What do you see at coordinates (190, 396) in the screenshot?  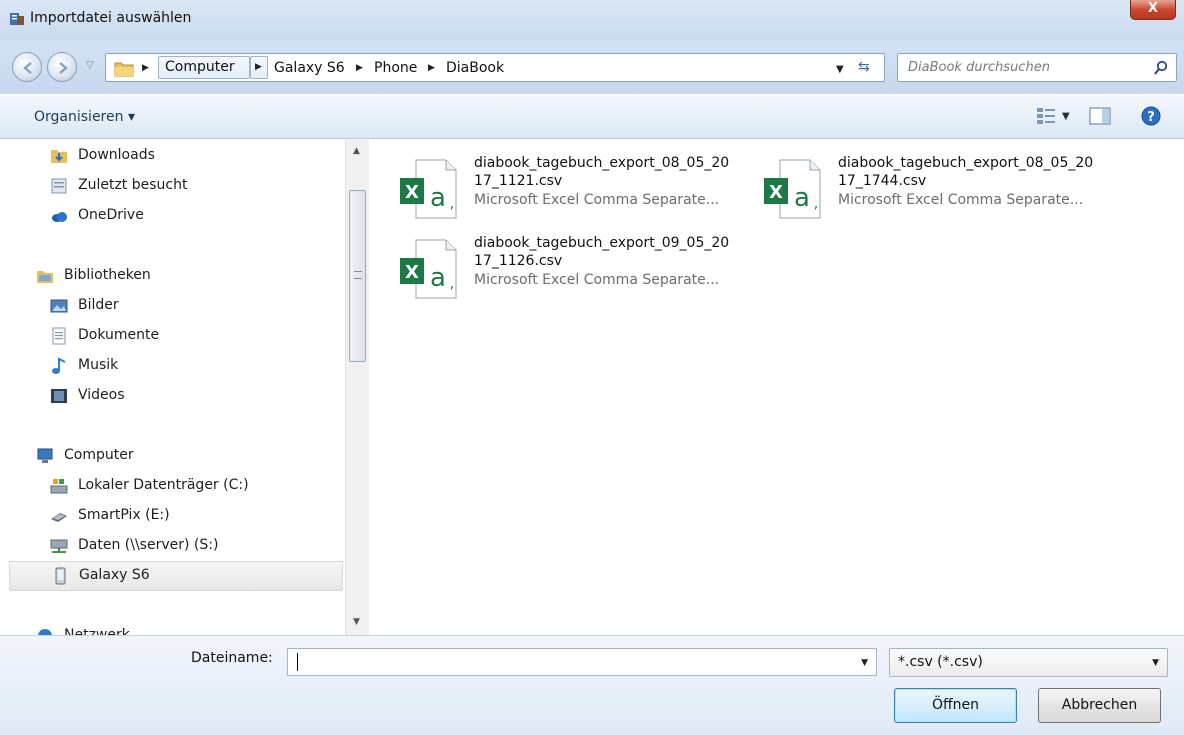 I see `sidebar-item-videos: Videos` at bounding box center [190, 396].